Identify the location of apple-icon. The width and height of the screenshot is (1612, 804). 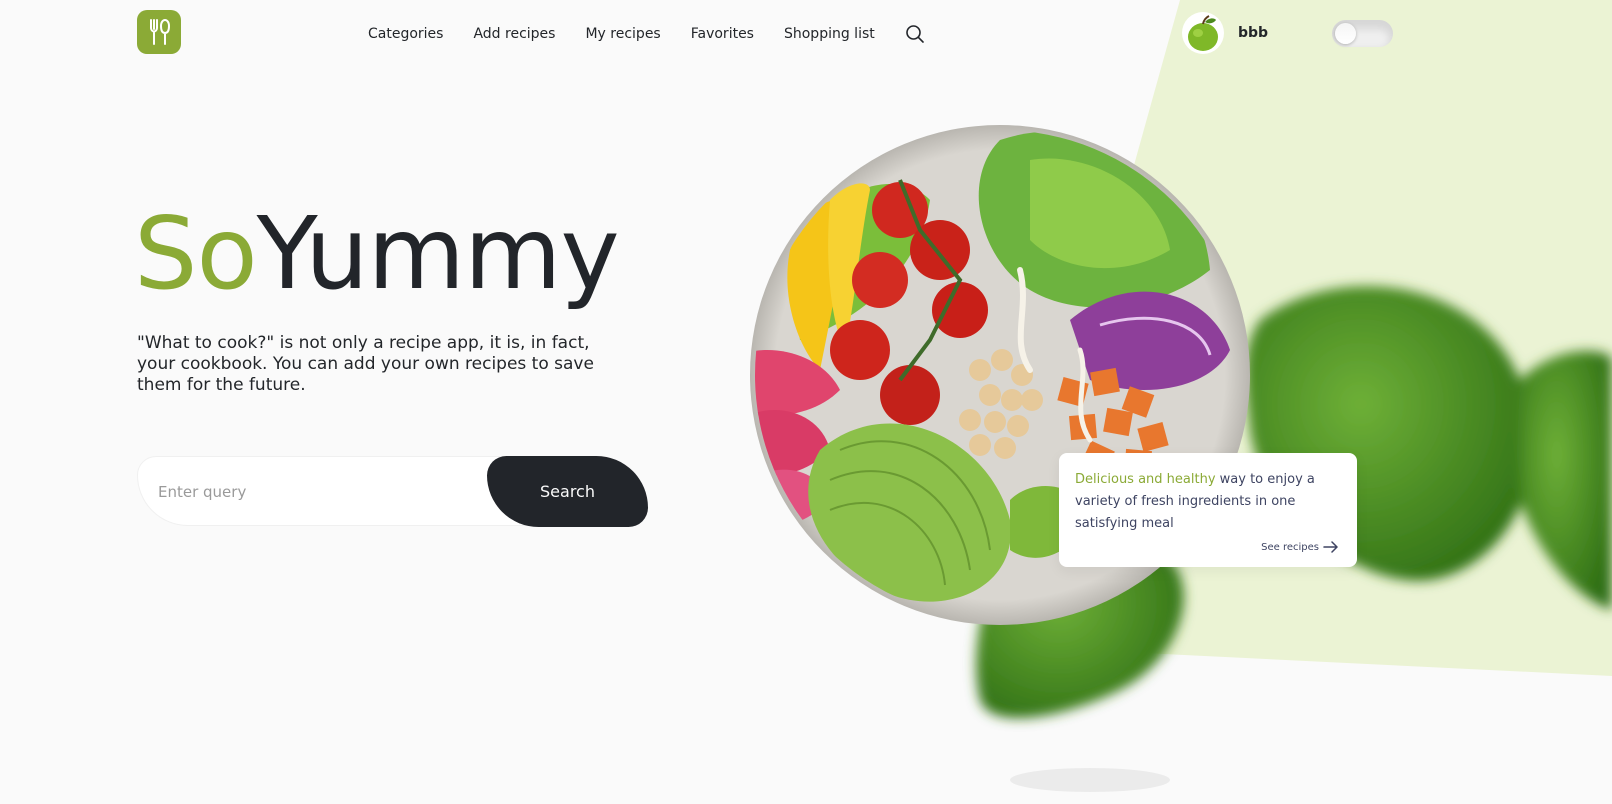
(1203, 33).